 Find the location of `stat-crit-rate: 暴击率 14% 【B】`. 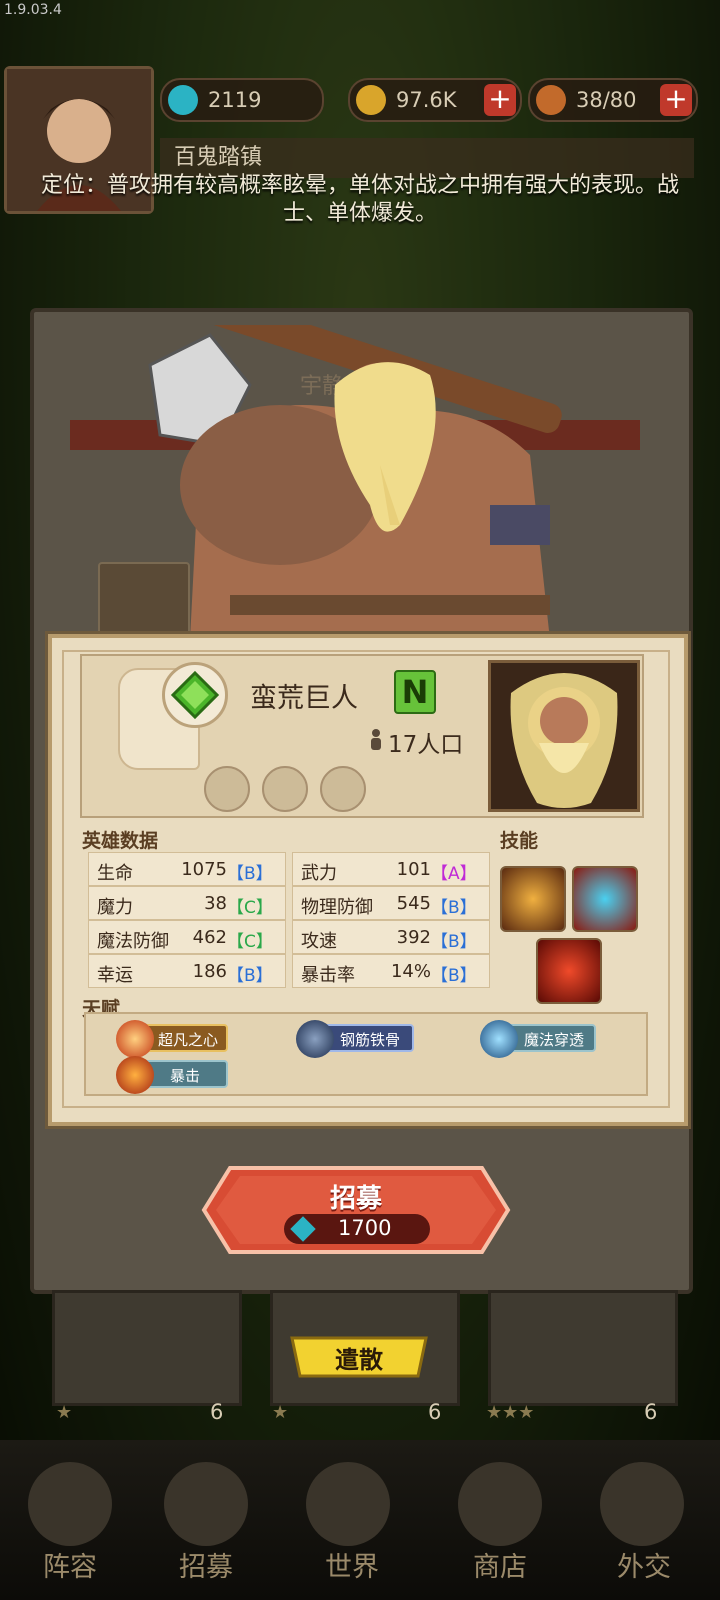

stat-crit-rate: 暴击率 14% 【B】 is located at coordinates (391, 971).